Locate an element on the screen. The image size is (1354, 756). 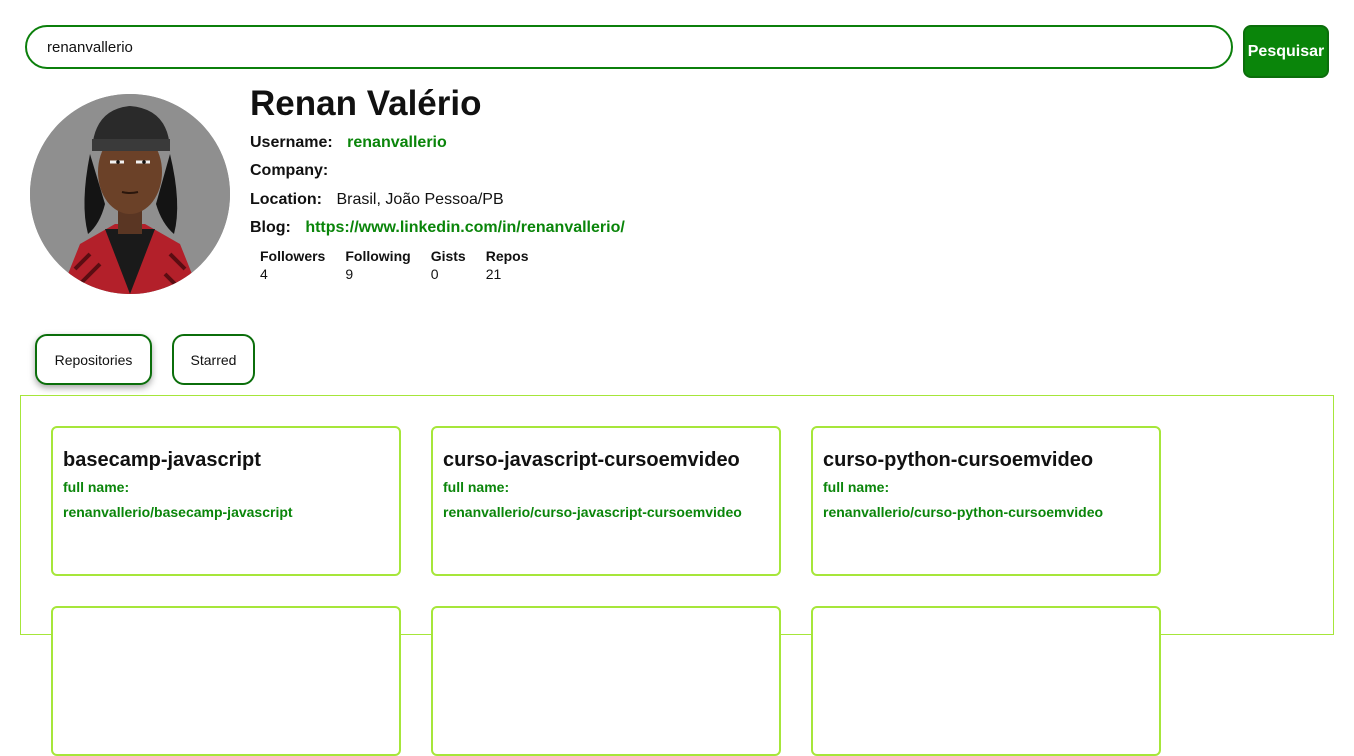
repo-name: curso-javascript-cursoemvideo is located at coordinates (591, 460).